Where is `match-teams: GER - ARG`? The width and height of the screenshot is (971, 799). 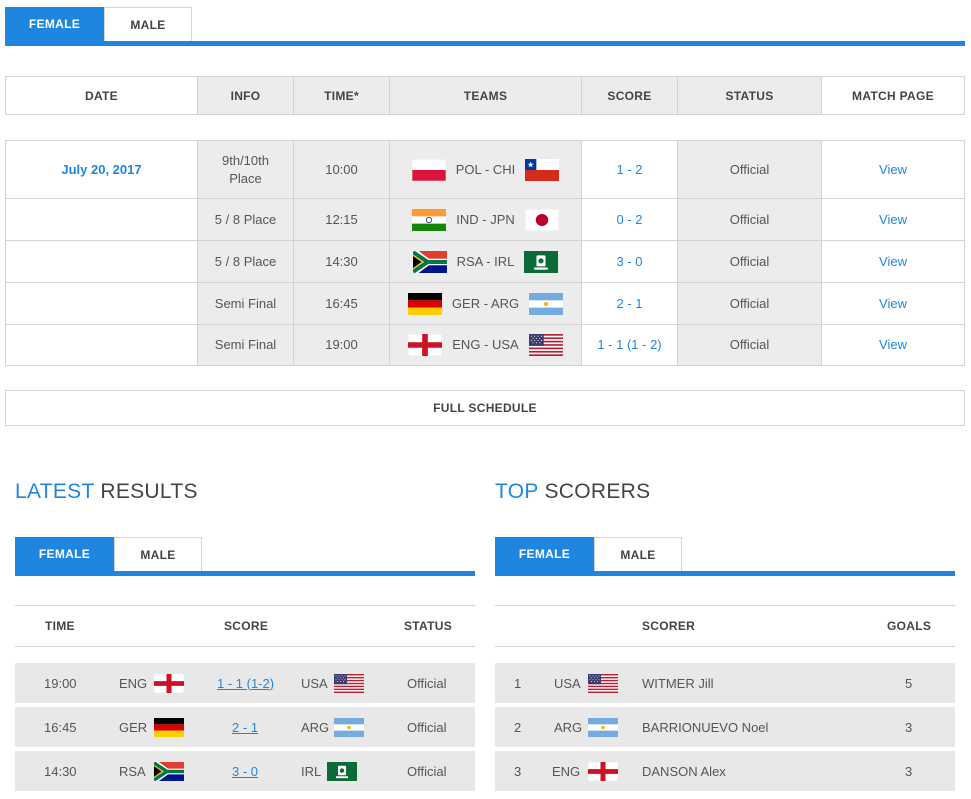
match-teams: GER - ARG is located at coordinates (485, 303).